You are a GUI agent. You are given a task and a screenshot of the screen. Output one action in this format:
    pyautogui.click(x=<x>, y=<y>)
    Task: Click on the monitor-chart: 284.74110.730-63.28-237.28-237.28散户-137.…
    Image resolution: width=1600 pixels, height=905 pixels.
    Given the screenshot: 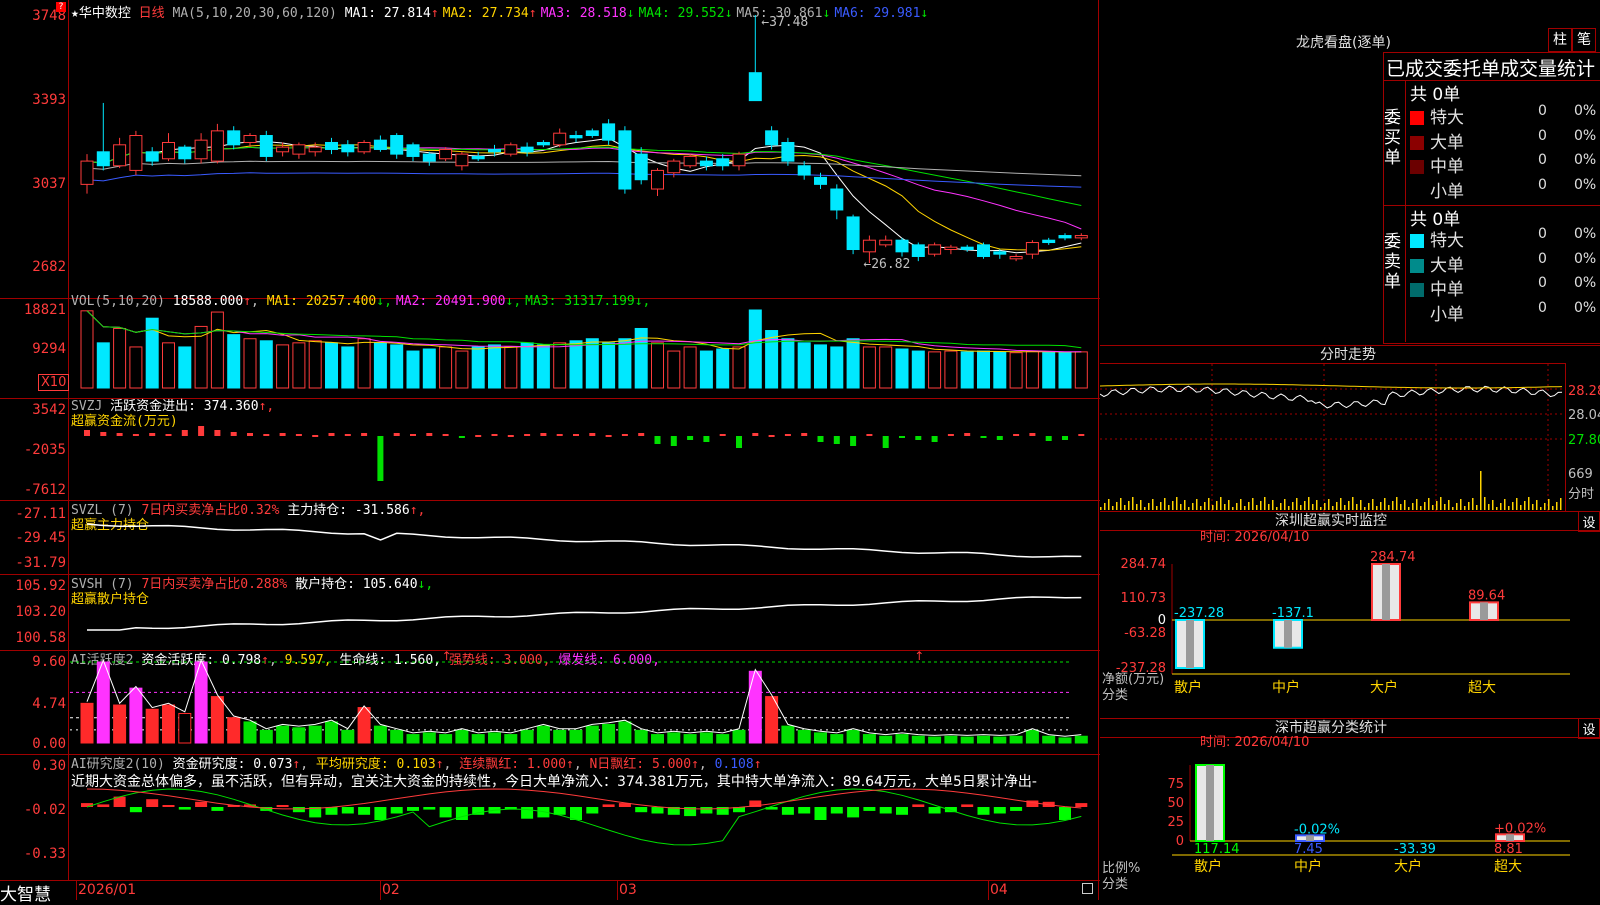 What is the action you would take?
    pyautogui.click(x=1350, y=630)
    